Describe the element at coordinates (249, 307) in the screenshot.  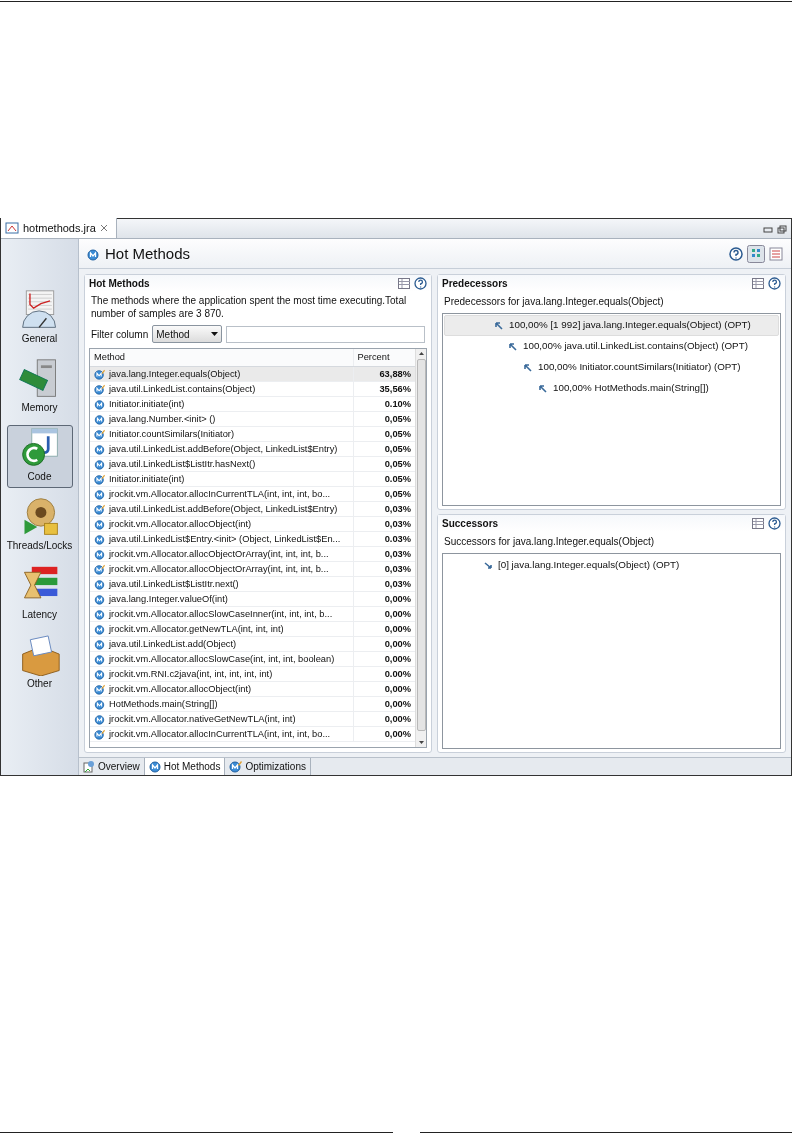
I see `description-text: The methods where the application spent the most time executing.Total number of samples are 3 870.` at that location.